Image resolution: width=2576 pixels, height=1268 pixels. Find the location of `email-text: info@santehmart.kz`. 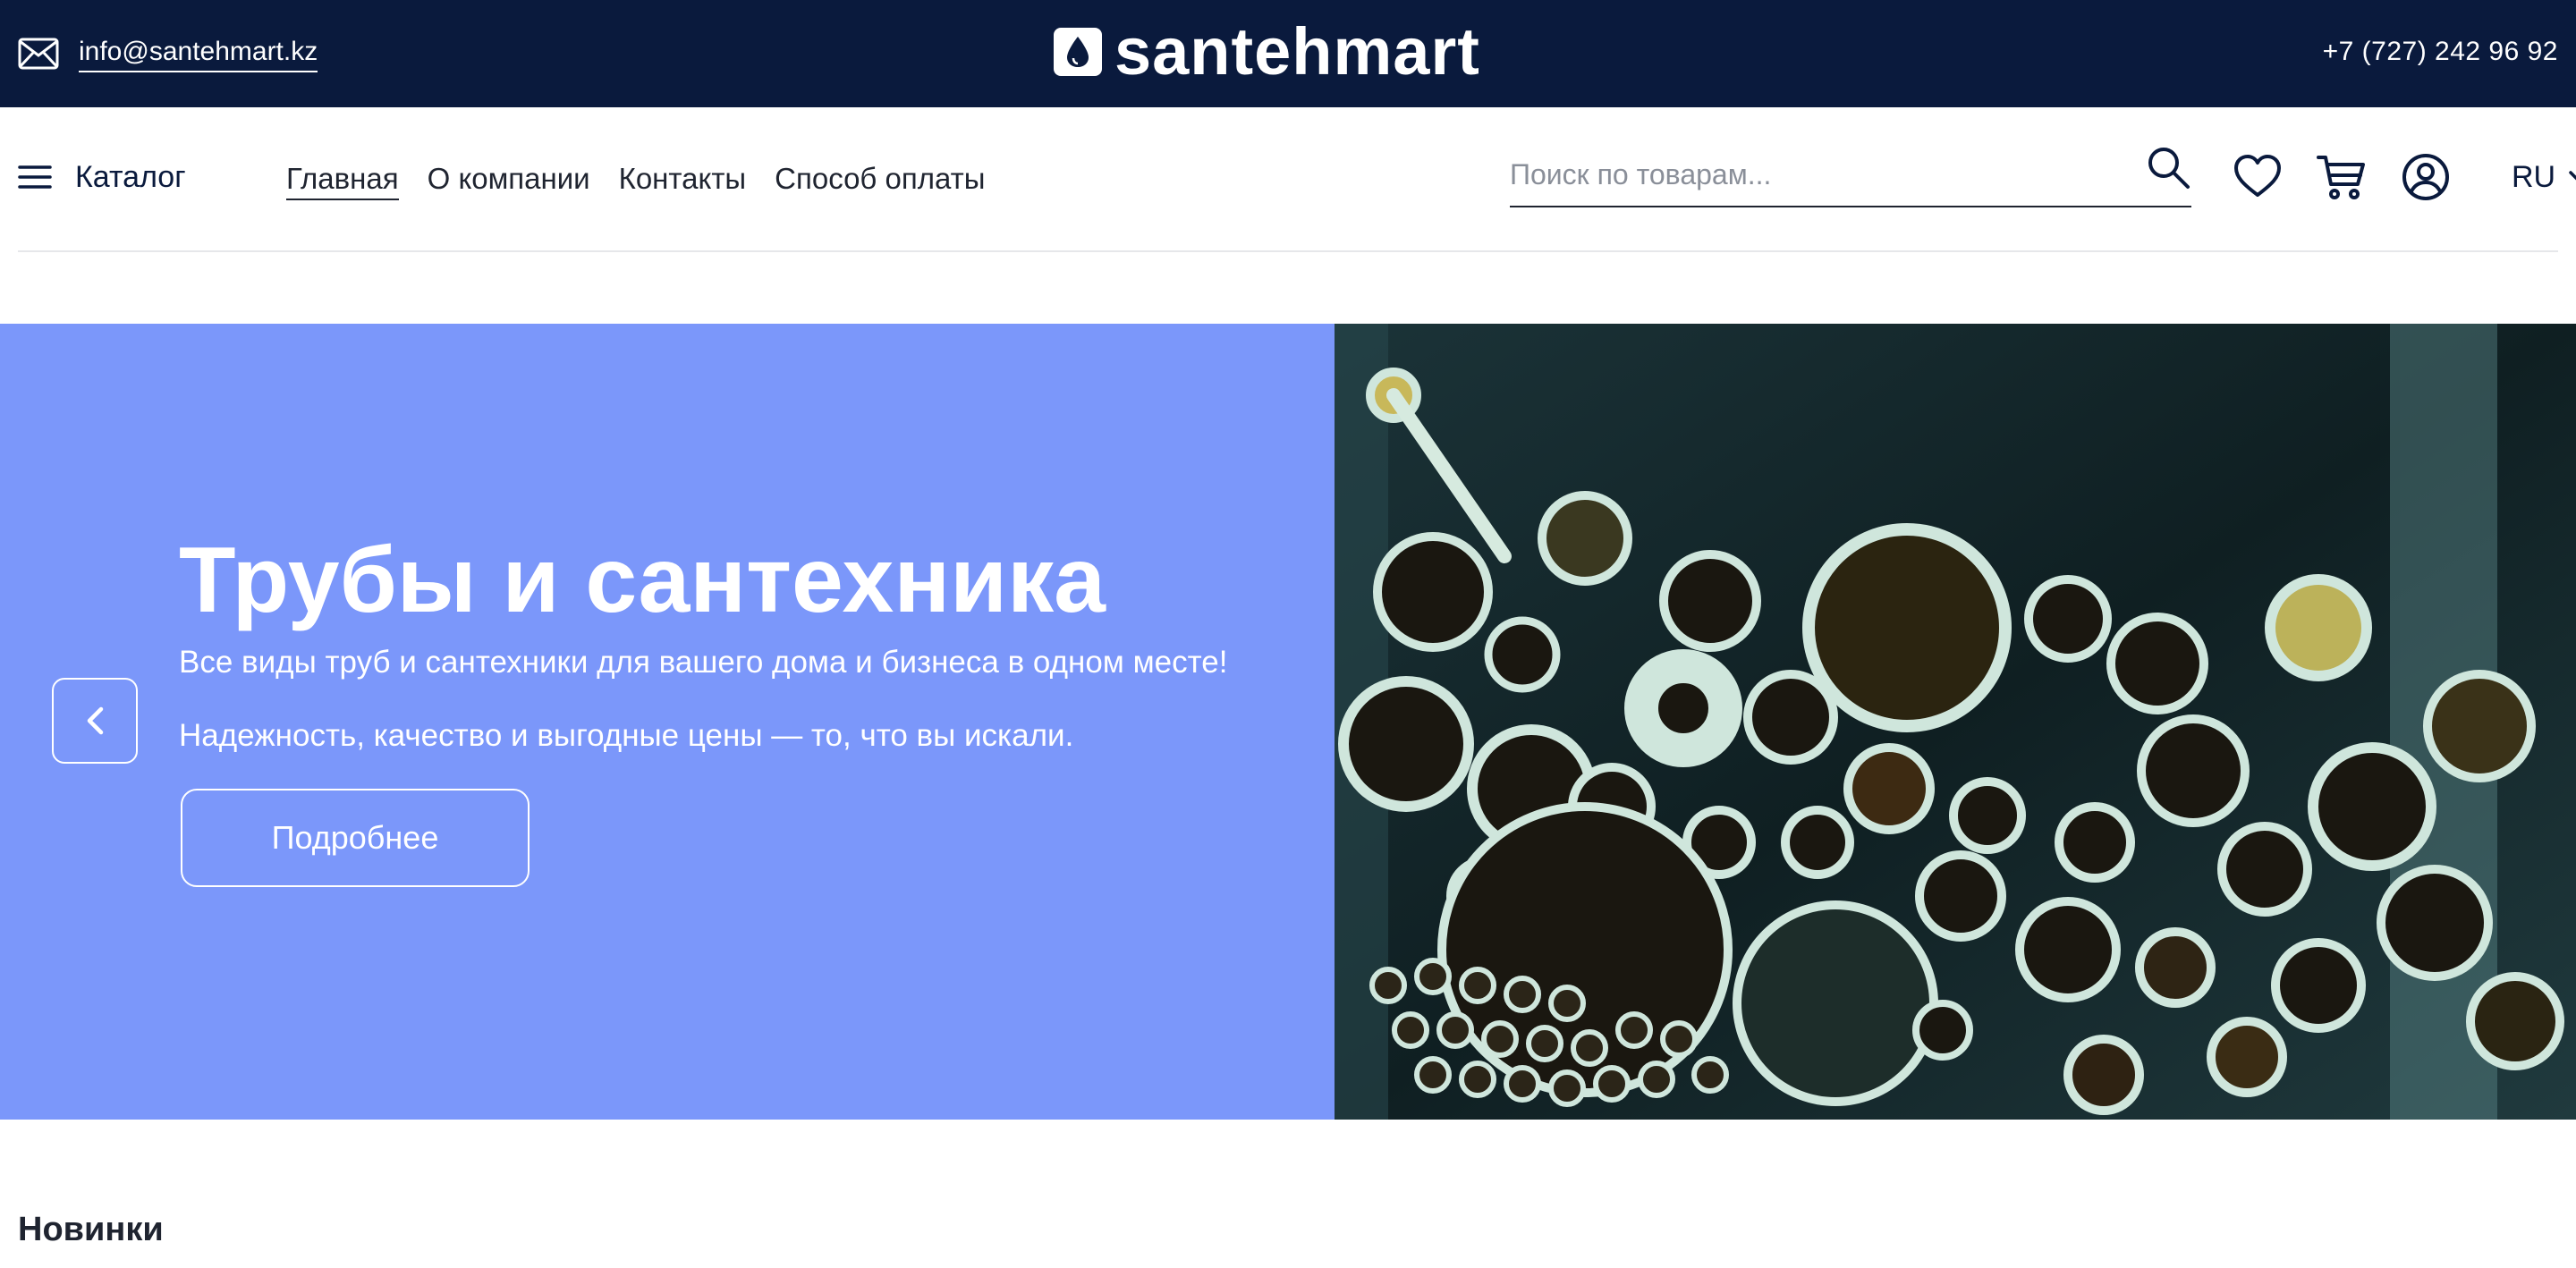

email-text: info@santehmart.kz is located at coordinates (198, 53).